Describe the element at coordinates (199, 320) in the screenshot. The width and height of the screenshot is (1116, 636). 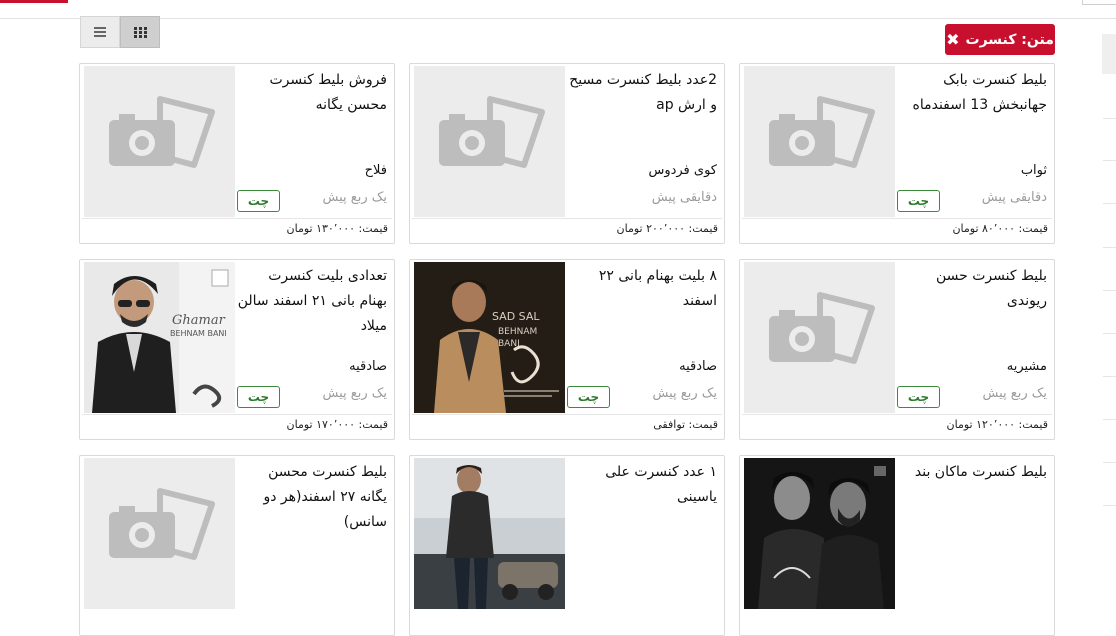
I see `album-text-1: Ghamar` at that location.